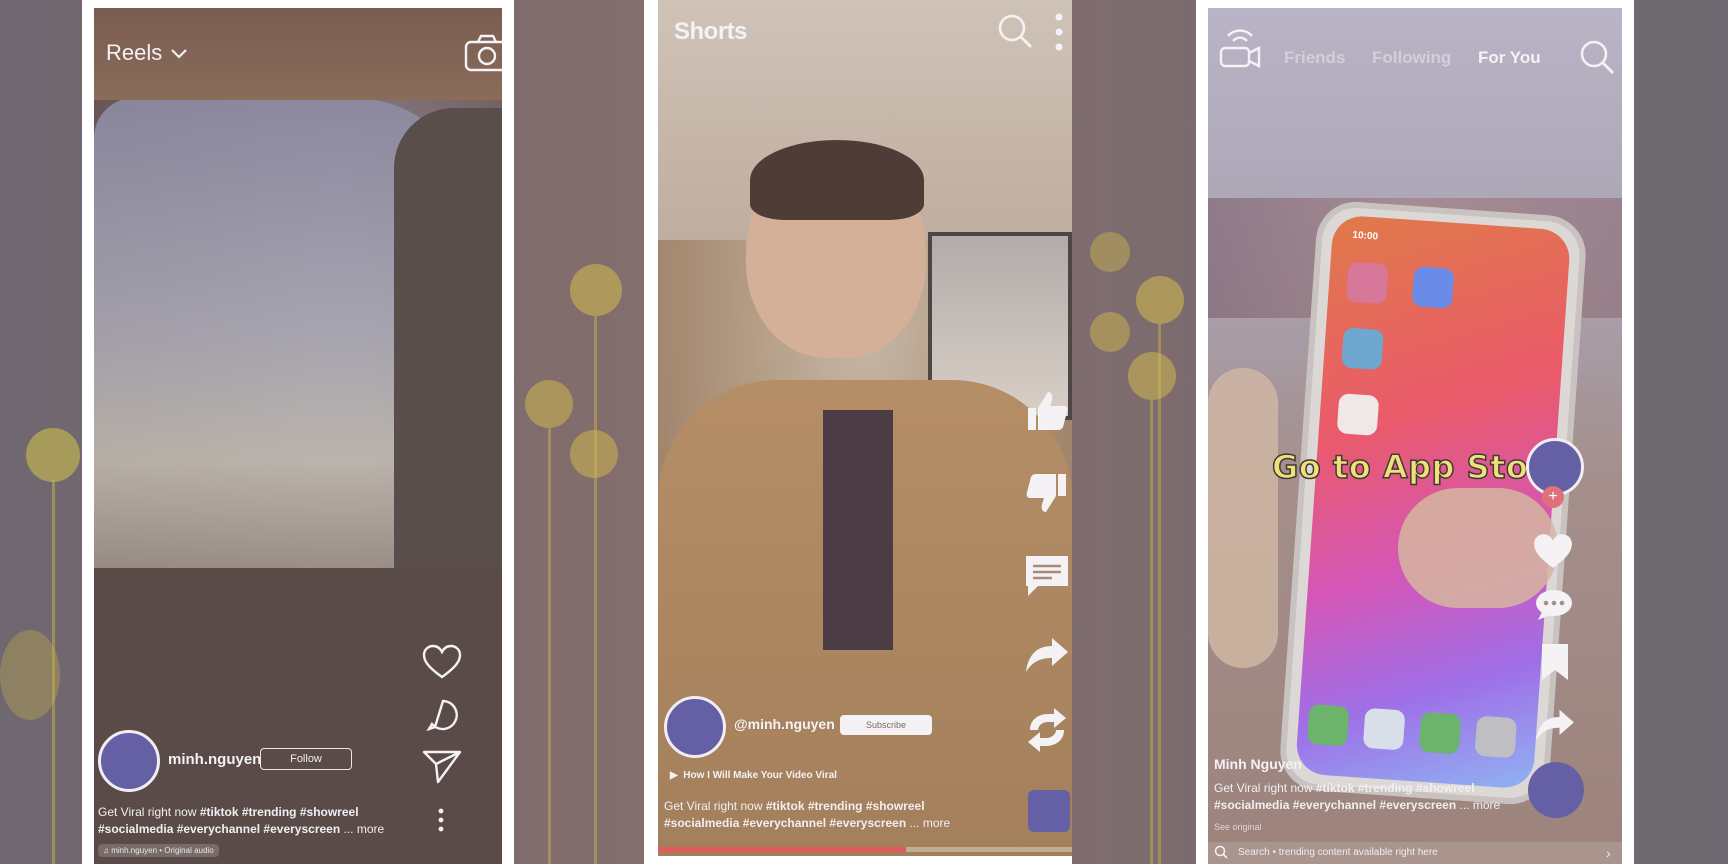  I want to click on video-title: ▶ How I Will Make Your Video Viral, so click(753, 775).